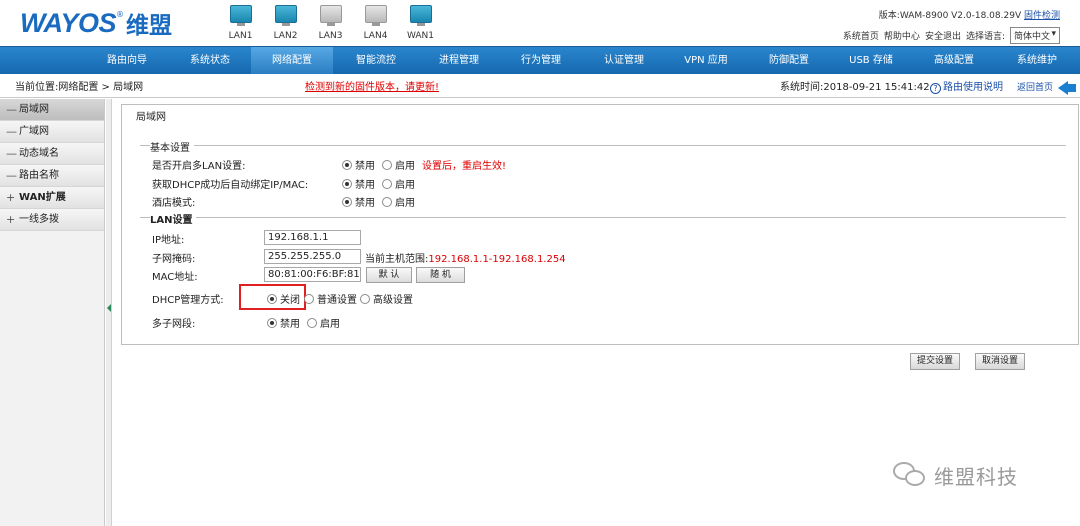  I want to click on logout-link: 安全退出, so click(943, 35).